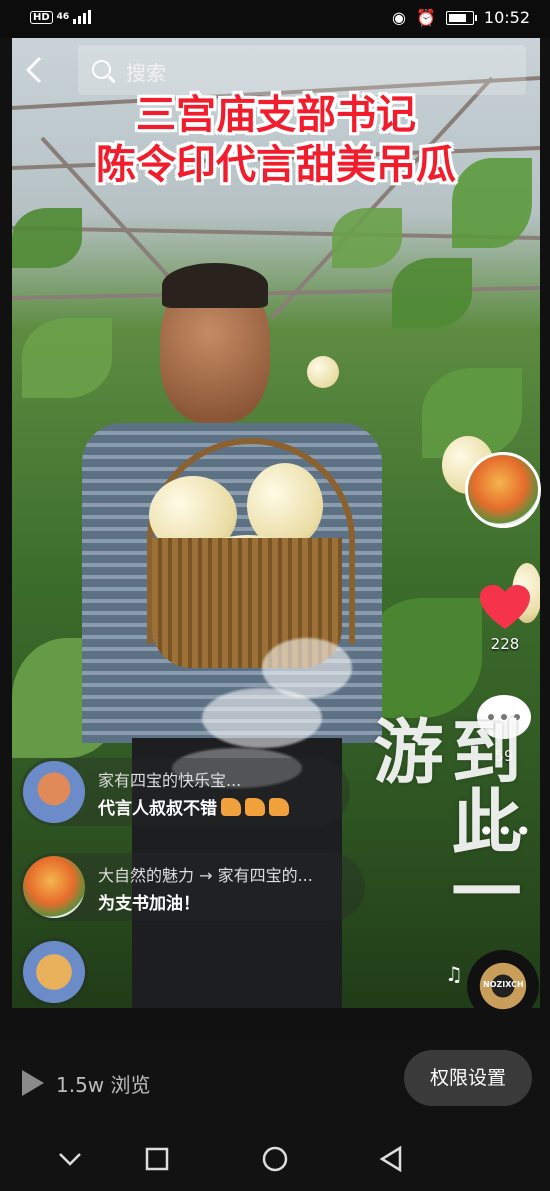 The height and width of the screenshot is (1191, 550). I want to click on play-icon, so click(33, 1083).